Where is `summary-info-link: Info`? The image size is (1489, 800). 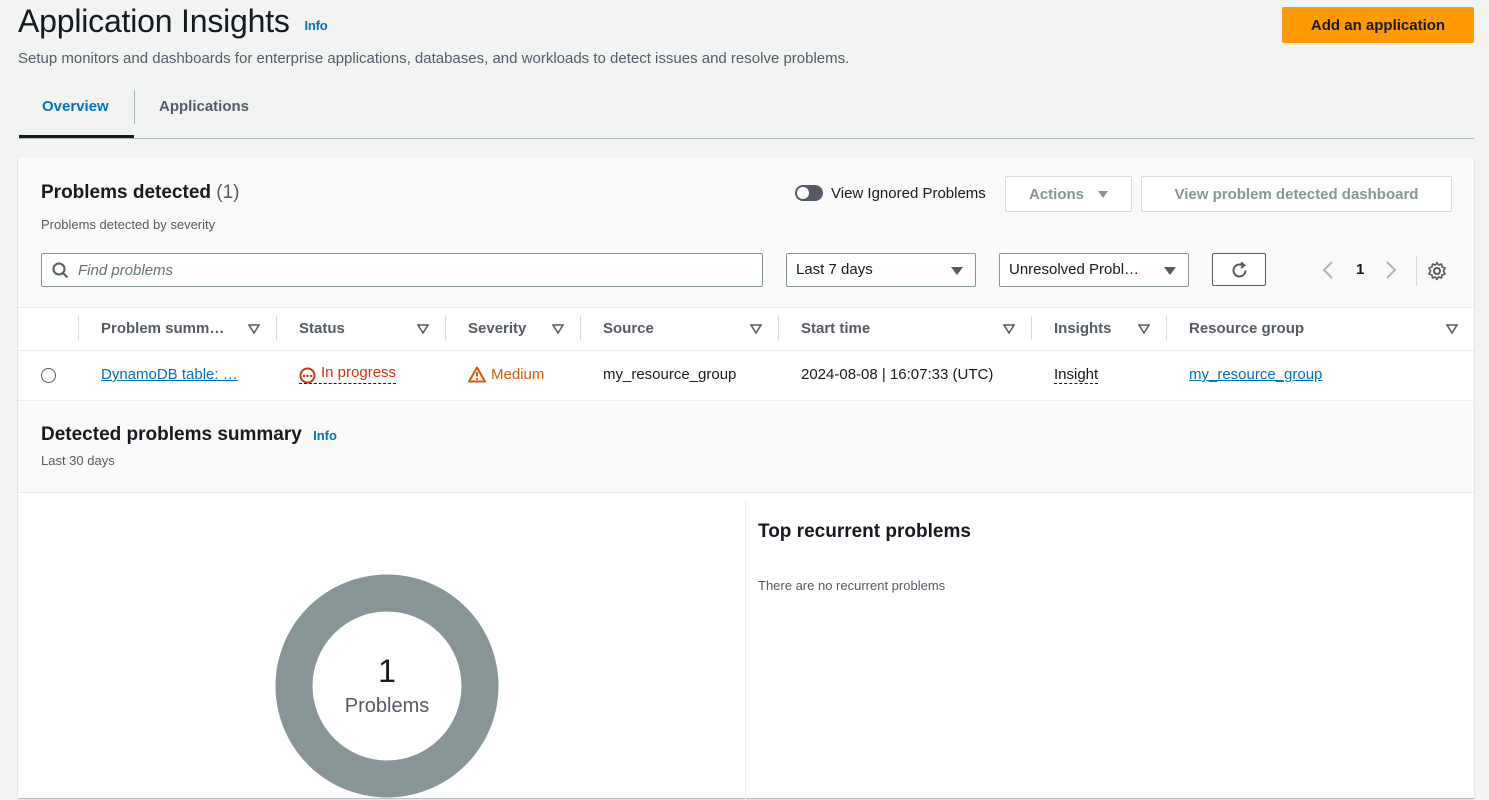
summary-info-link: Info is located at coordinates (325, 435).